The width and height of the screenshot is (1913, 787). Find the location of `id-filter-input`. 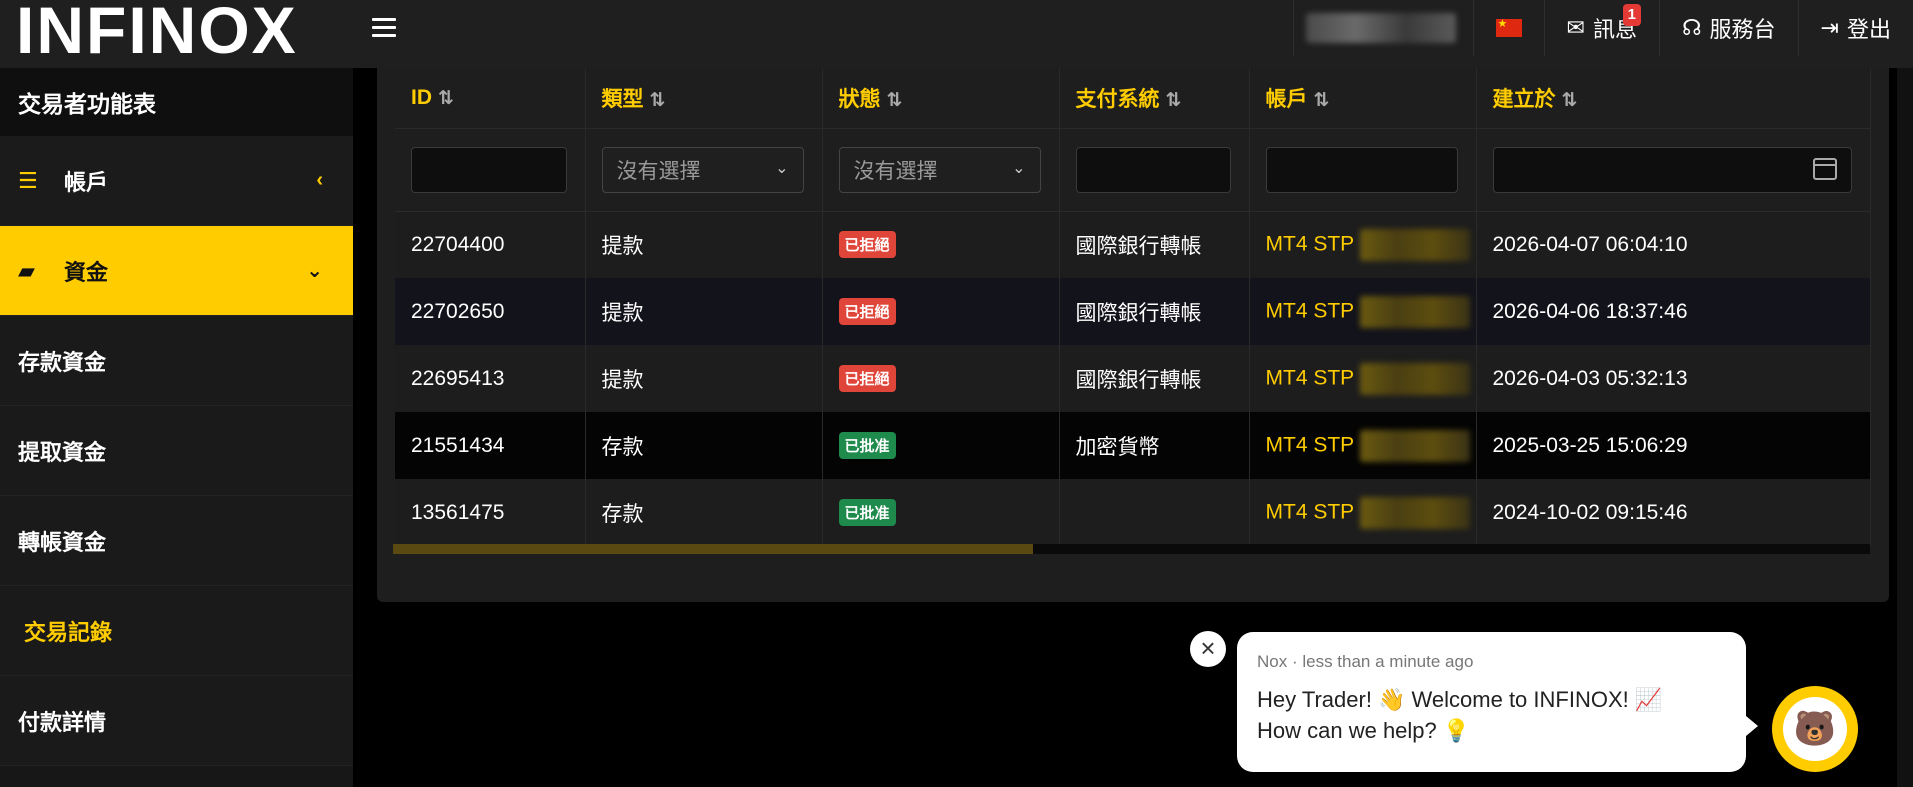

id-filter-input is located at coordinates (489, 169).